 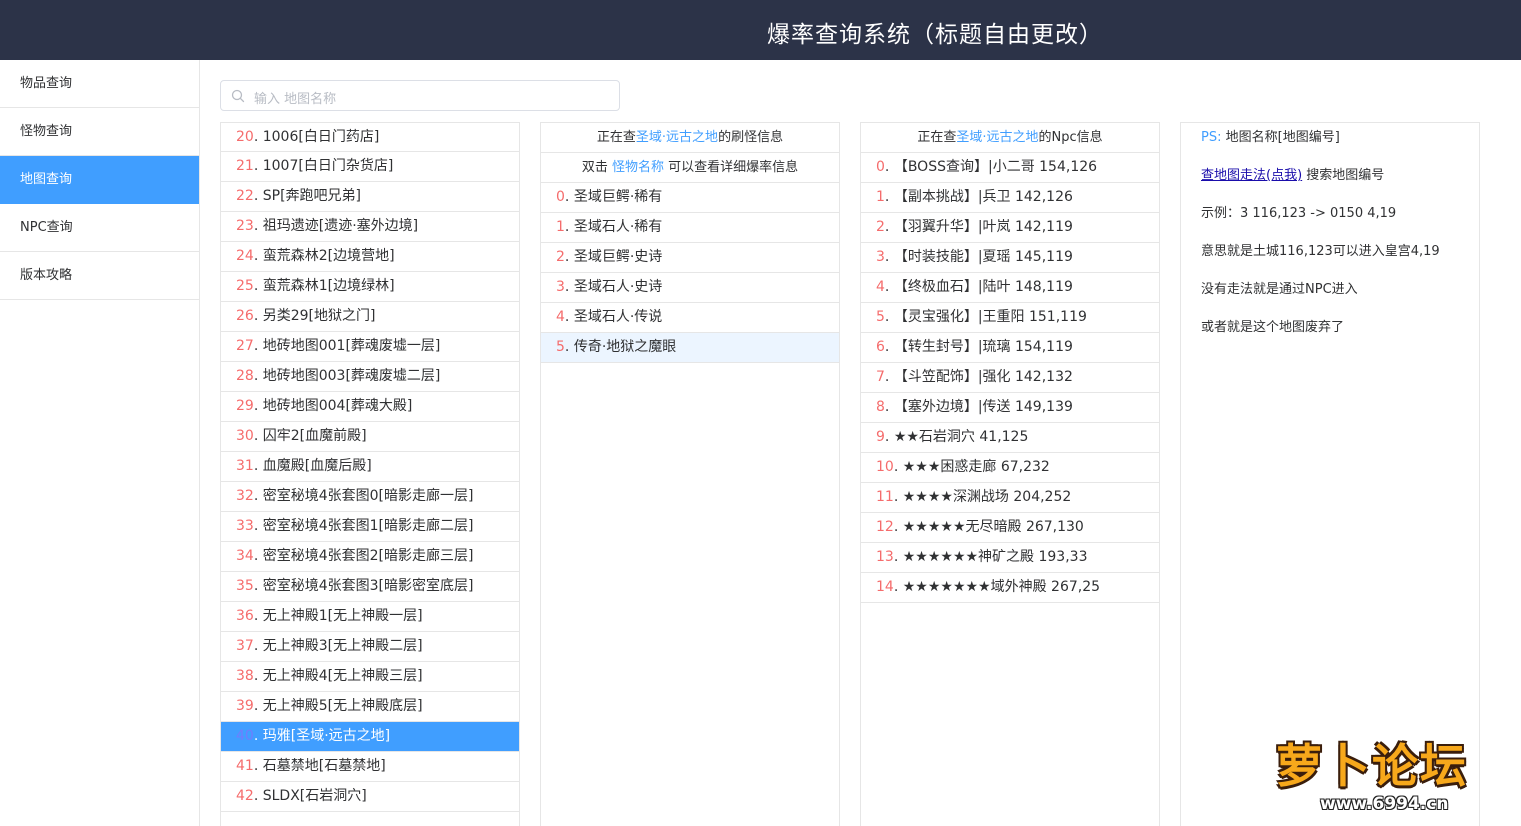 I want to click on row-index: 29, so click(x=245, y=406).